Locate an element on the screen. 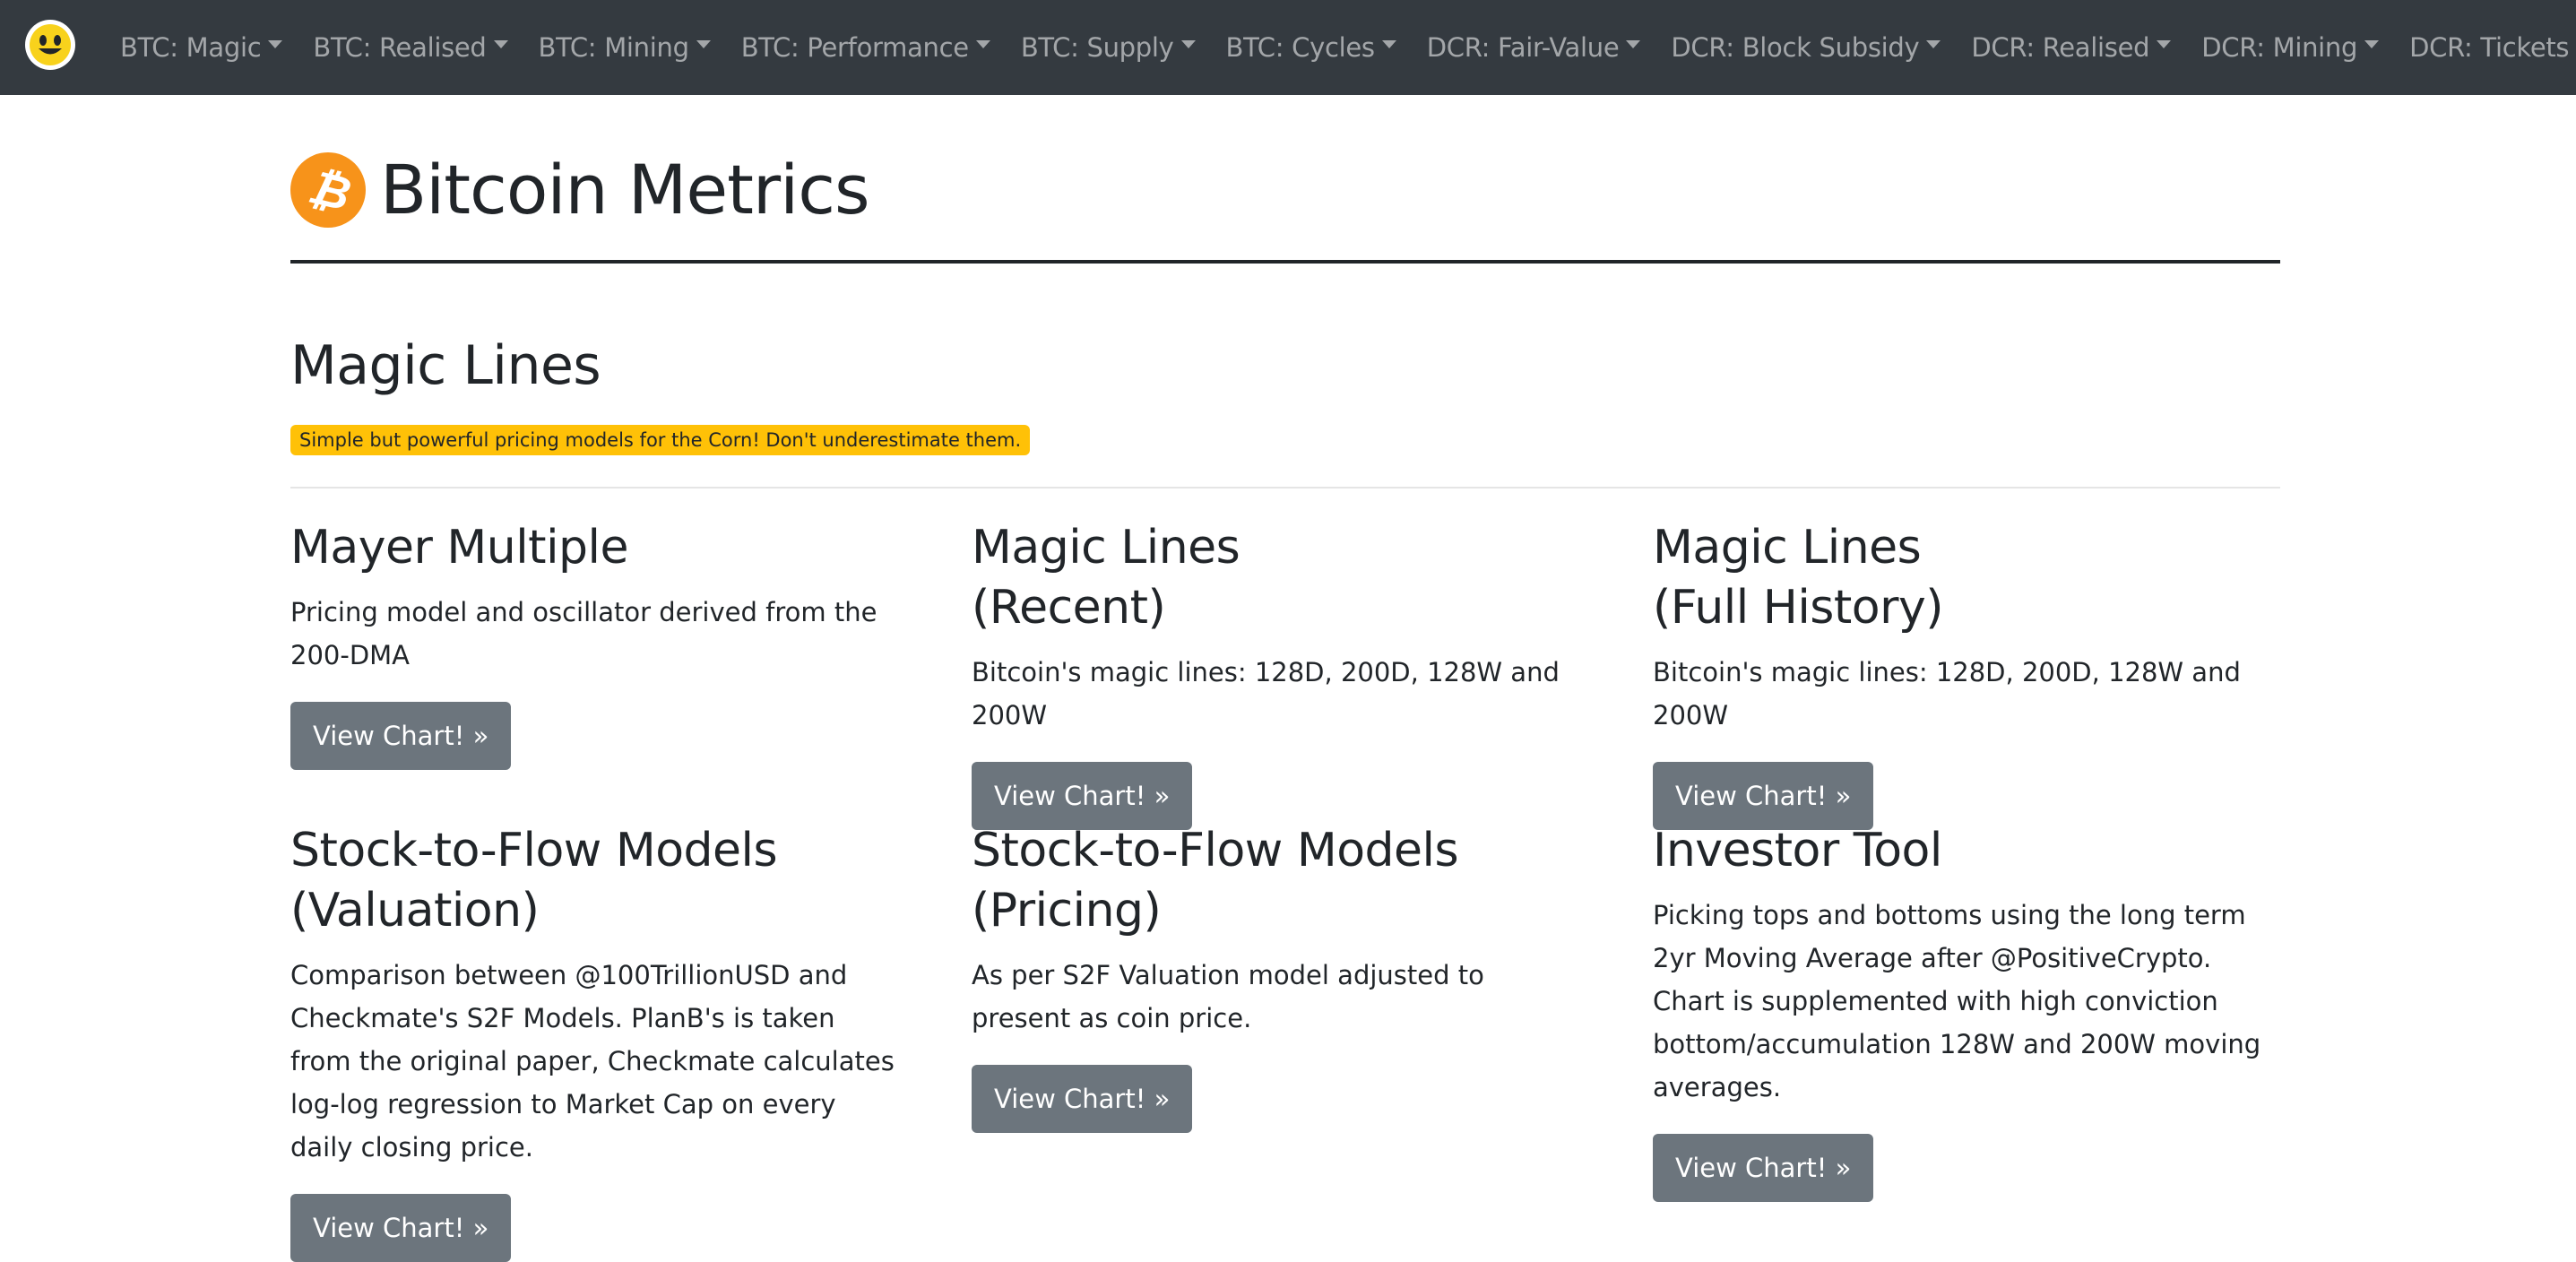 The image size is (2576, 1262). page-title: Bitcoin Metrics is located at coordinates (625, 190).